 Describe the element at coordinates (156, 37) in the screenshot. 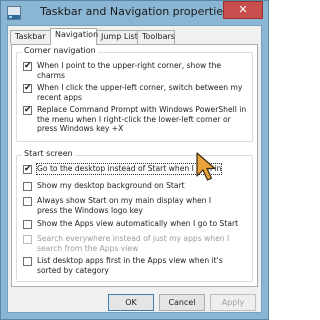

I see `tab-toolbars: Toolbars` at that location.